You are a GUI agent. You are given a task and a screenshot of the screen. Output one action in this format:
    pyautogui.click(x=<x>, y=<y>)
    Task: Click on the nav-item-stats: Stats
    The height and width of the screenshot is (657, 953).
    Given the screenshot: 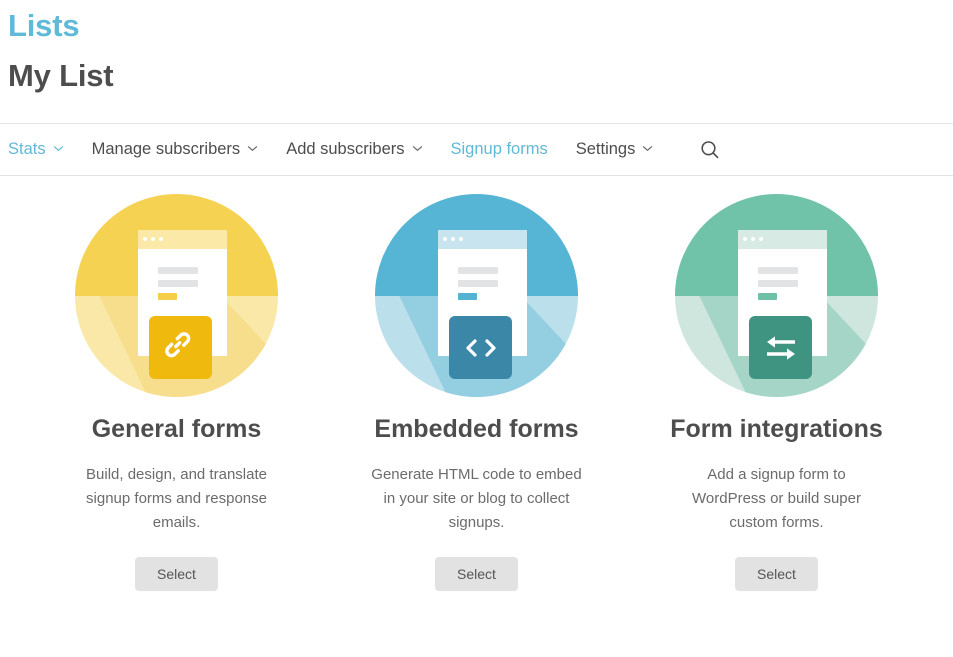 What is the action you would take?
    pyautogui.click(x=36, y=149)
    